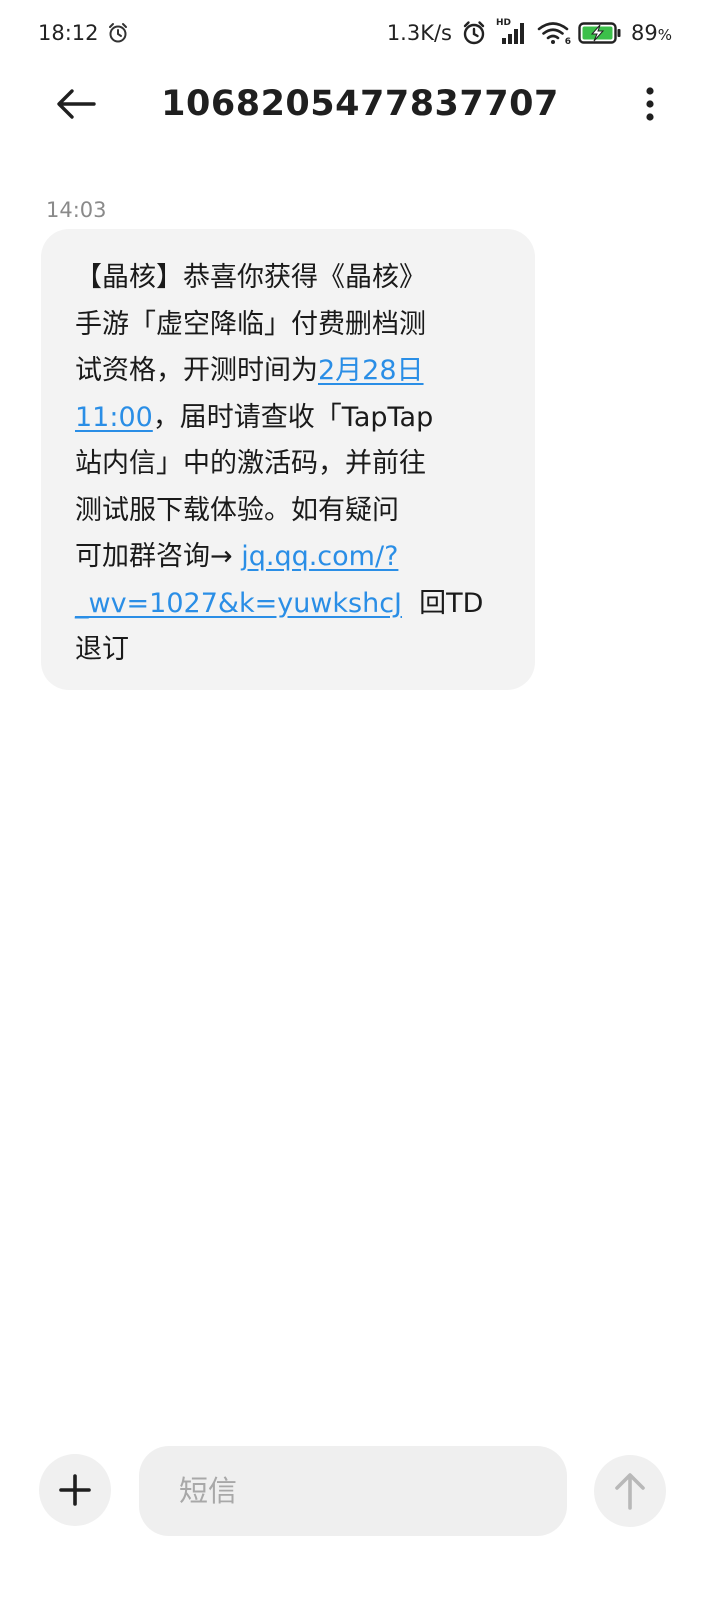 The width and height of the screenshot is (720, 1600). I want to click on send-arrow-icon, so click(630, 1491).